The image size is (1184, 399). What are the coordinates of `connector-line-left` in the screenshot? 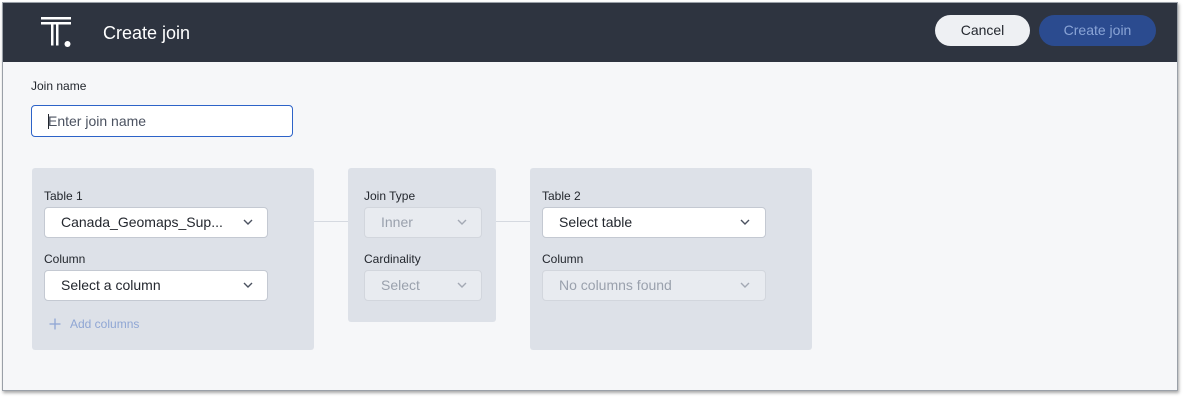 It's located at (331, 221).